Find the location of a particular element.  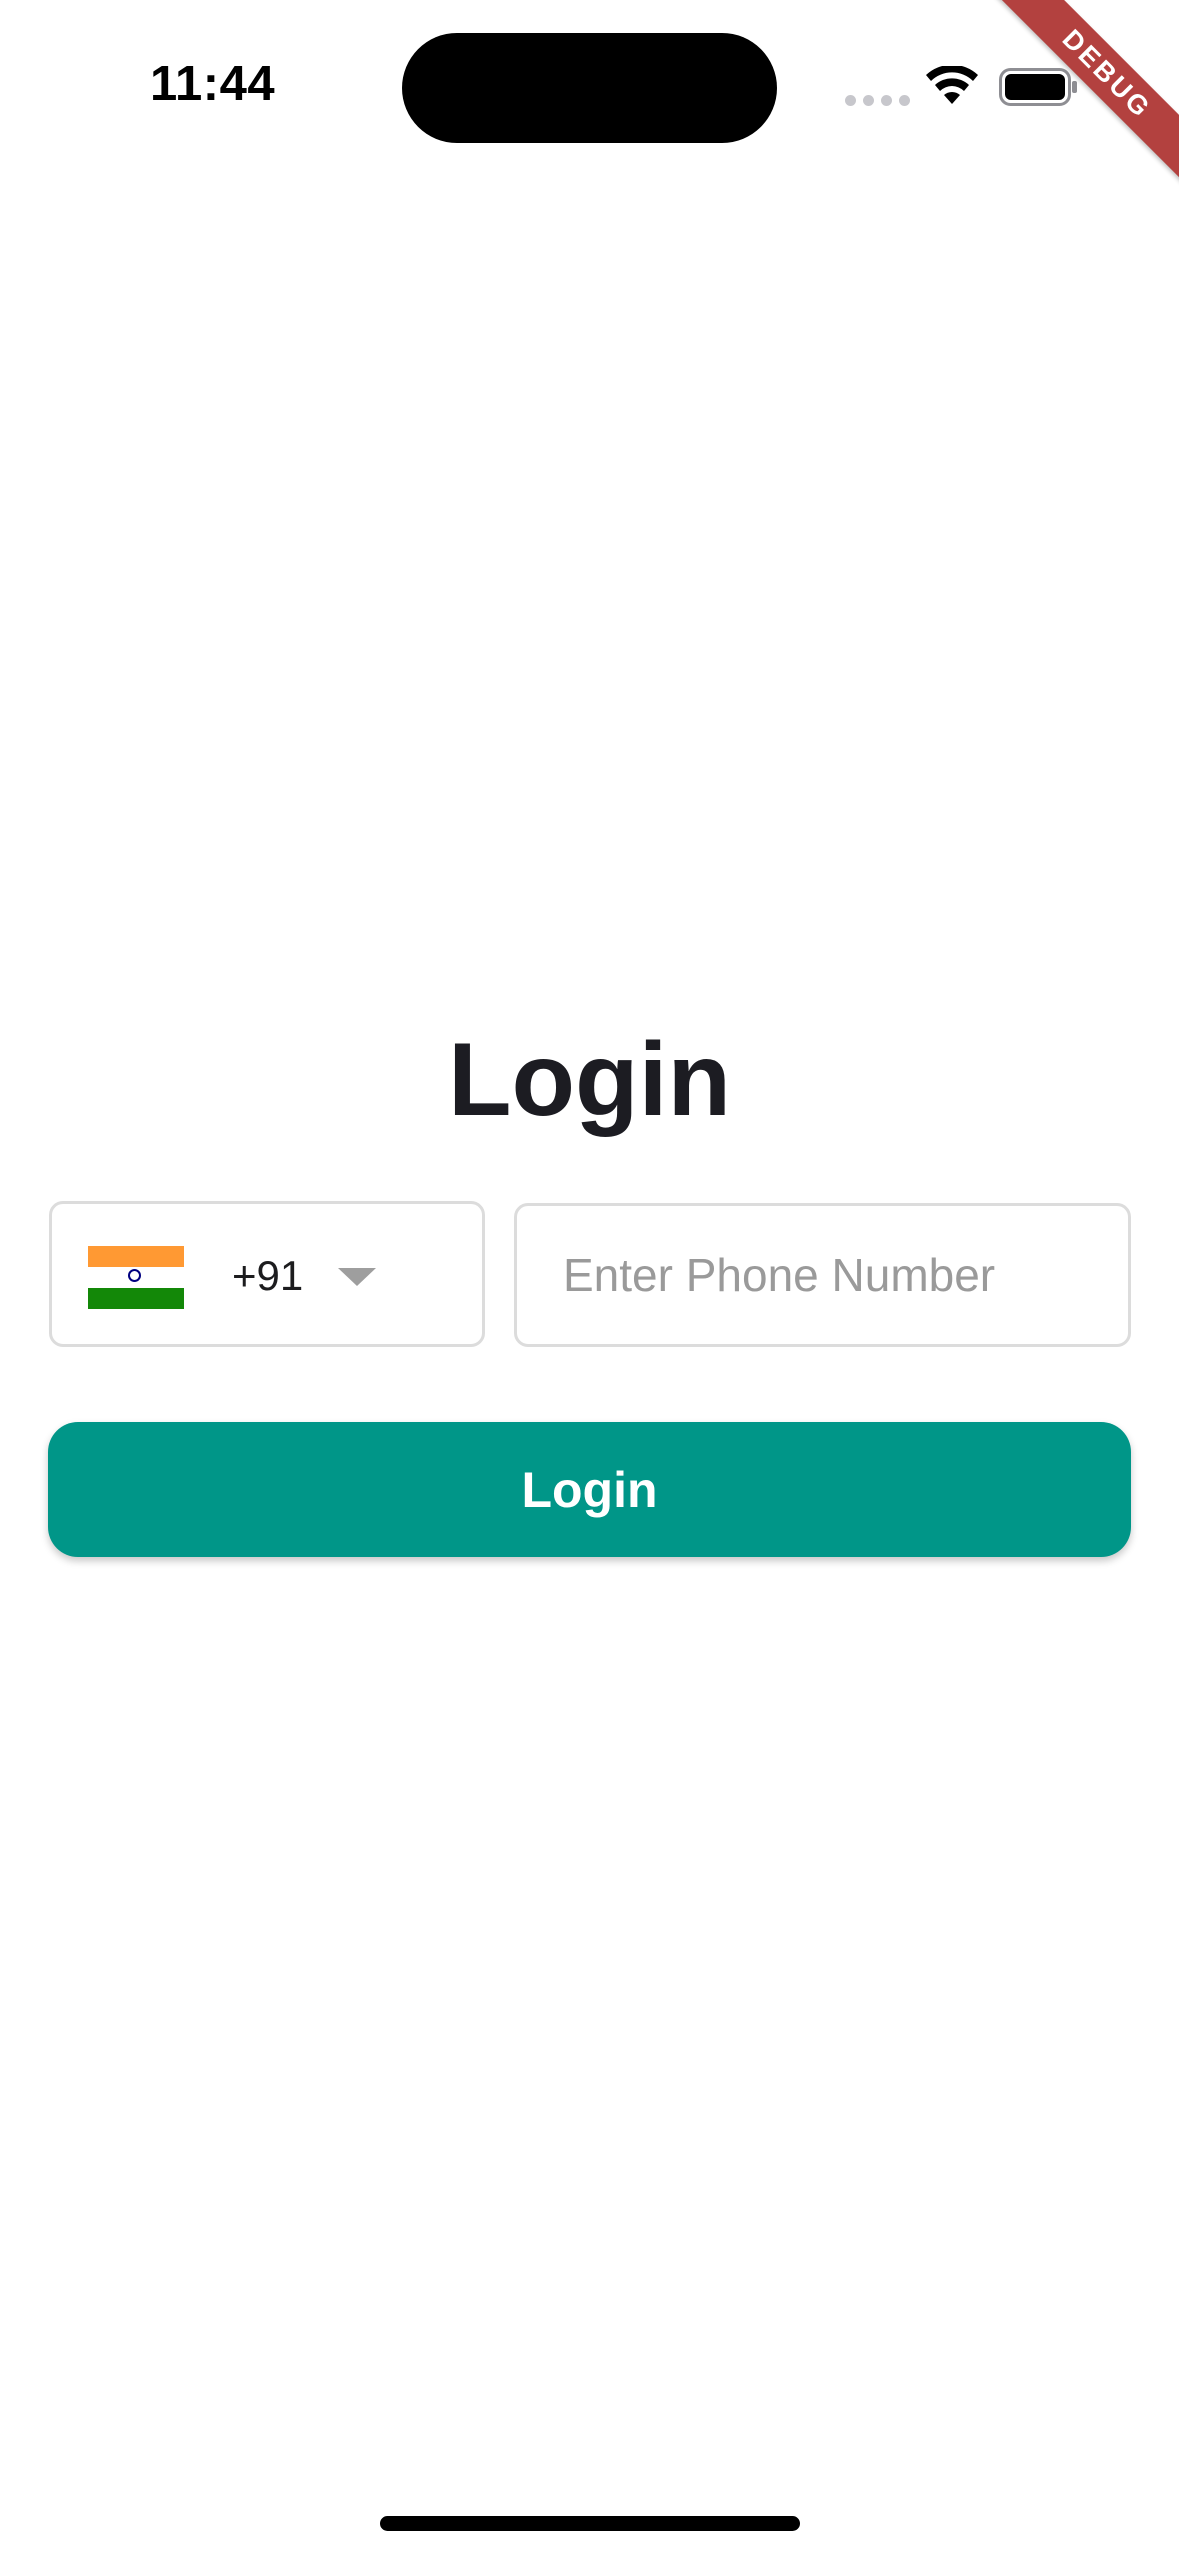

status-time: 11:44 is located at coordinates (213, 84).